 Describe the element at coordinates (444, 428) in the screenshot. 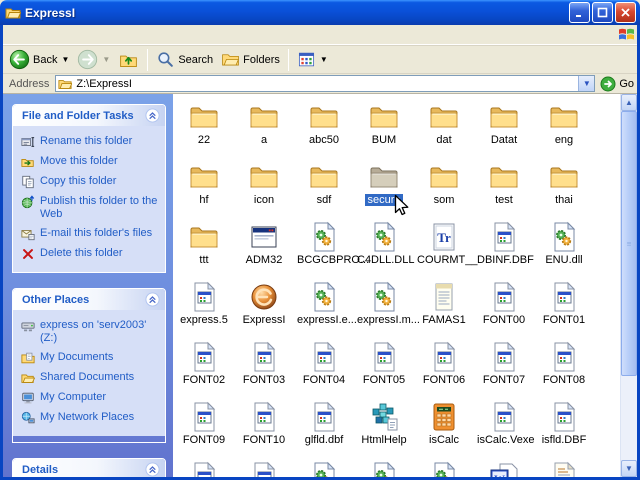

I see `file-item-iscalc: isCalc` at that location.